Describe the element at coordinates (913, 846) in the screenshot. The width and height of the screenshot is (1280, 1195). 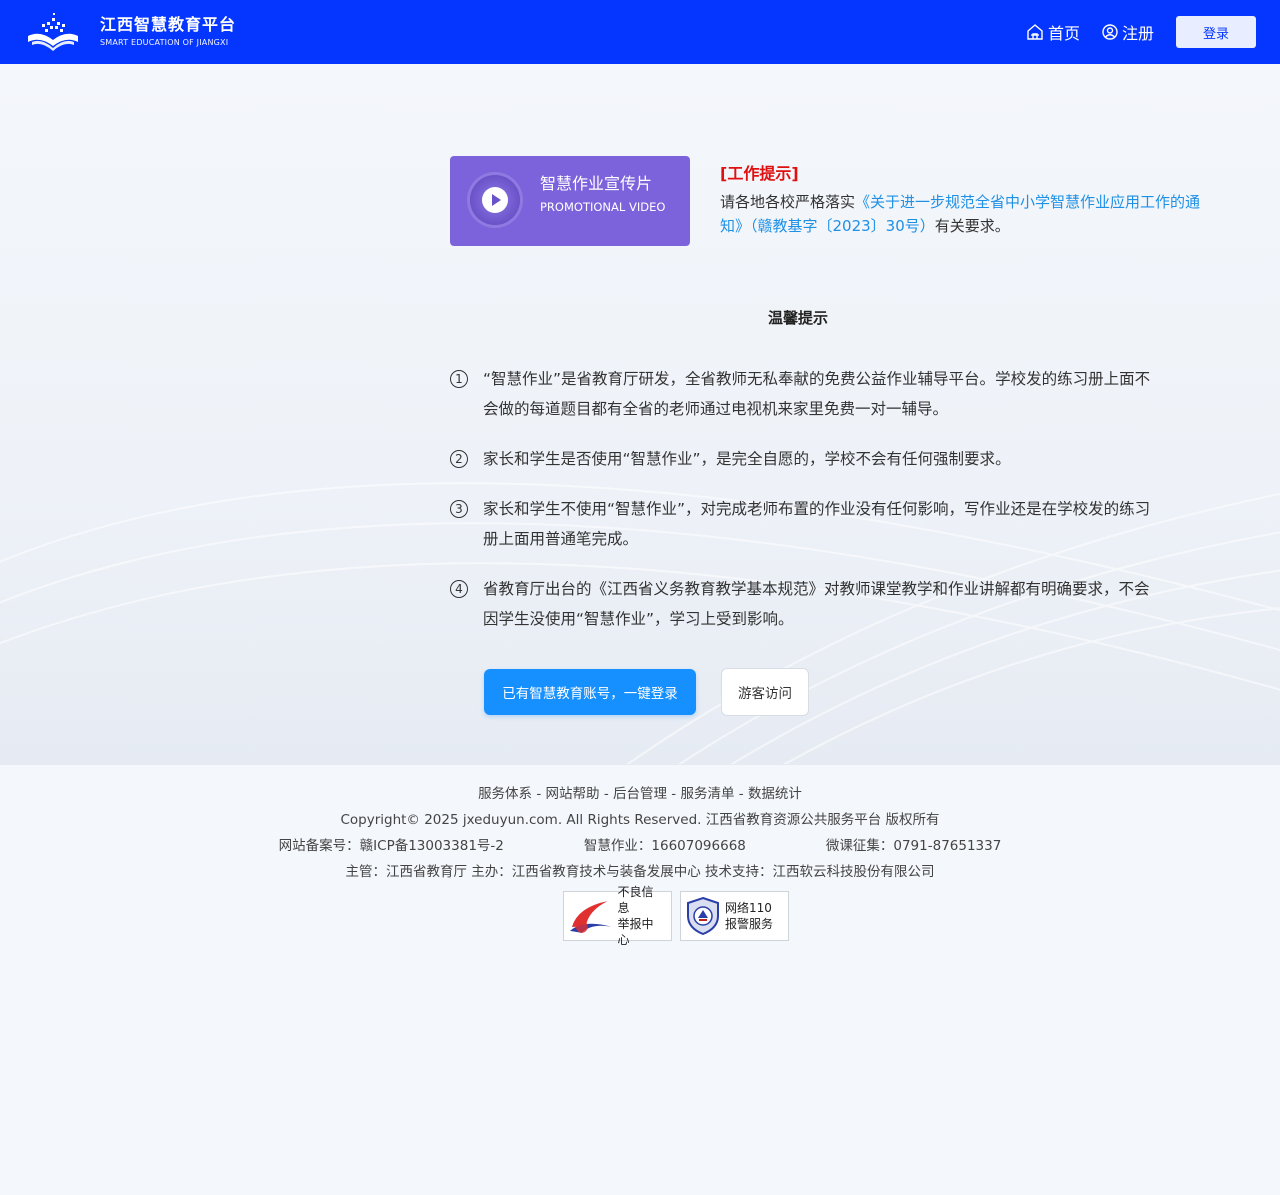
I see `microlesson-phone: 微课征集：0791-87651337` at that location.